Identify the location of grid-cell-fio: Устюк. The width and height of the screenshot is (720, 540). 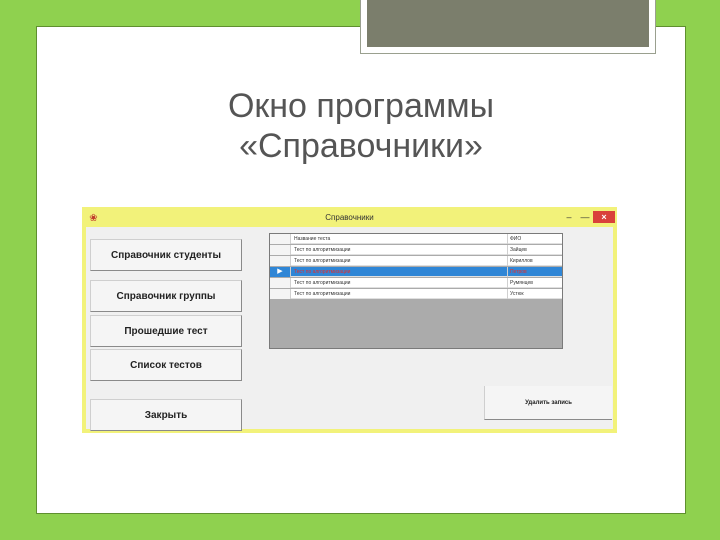
(517, 294).